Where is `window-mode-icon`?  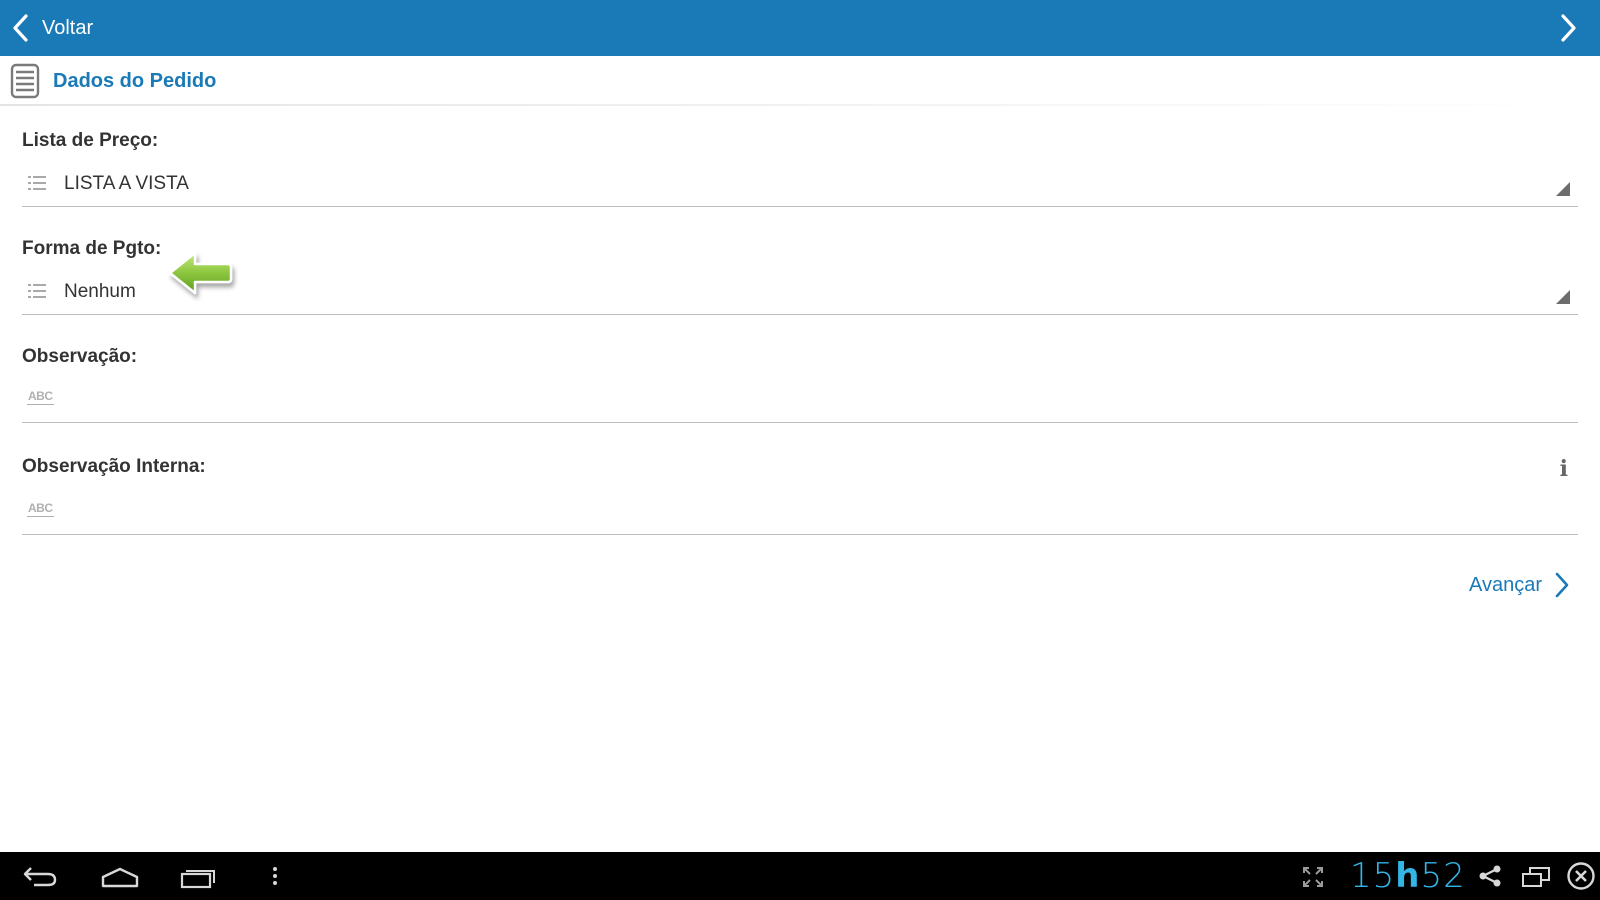
window-mode-icon is located at coordinates (1536, 879).